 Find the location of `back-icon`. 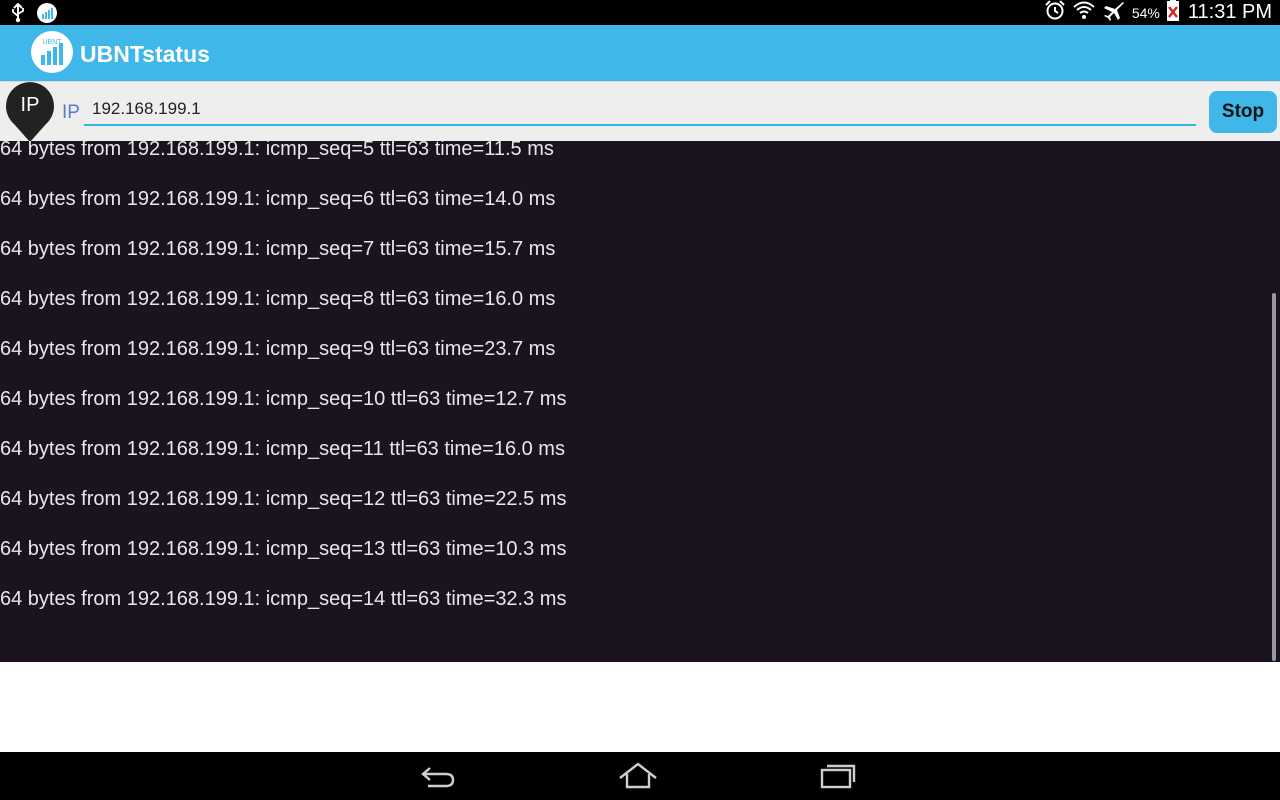

back-icon is located at coordinates (438, 776).